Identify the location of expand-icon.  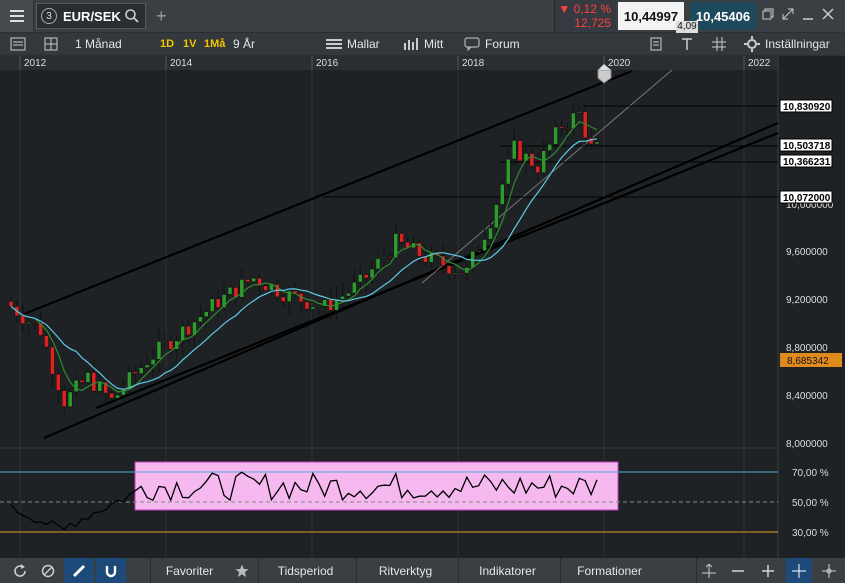
(788, 14).